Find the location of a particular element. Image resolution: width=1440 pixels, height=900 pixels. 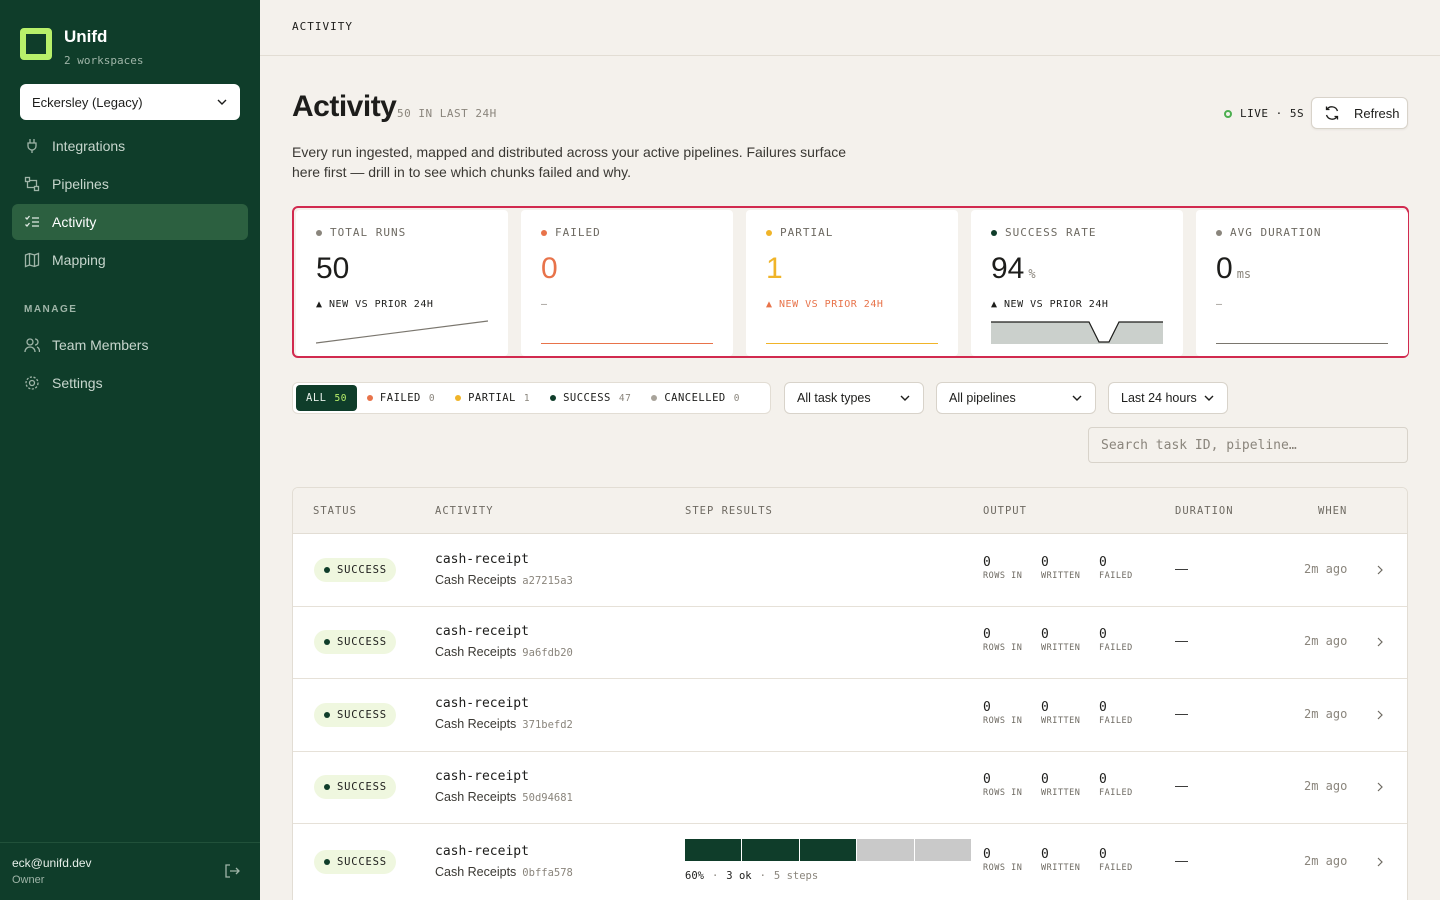

chip-success: SUCCESS 47 is located at coordinates (590, 398).